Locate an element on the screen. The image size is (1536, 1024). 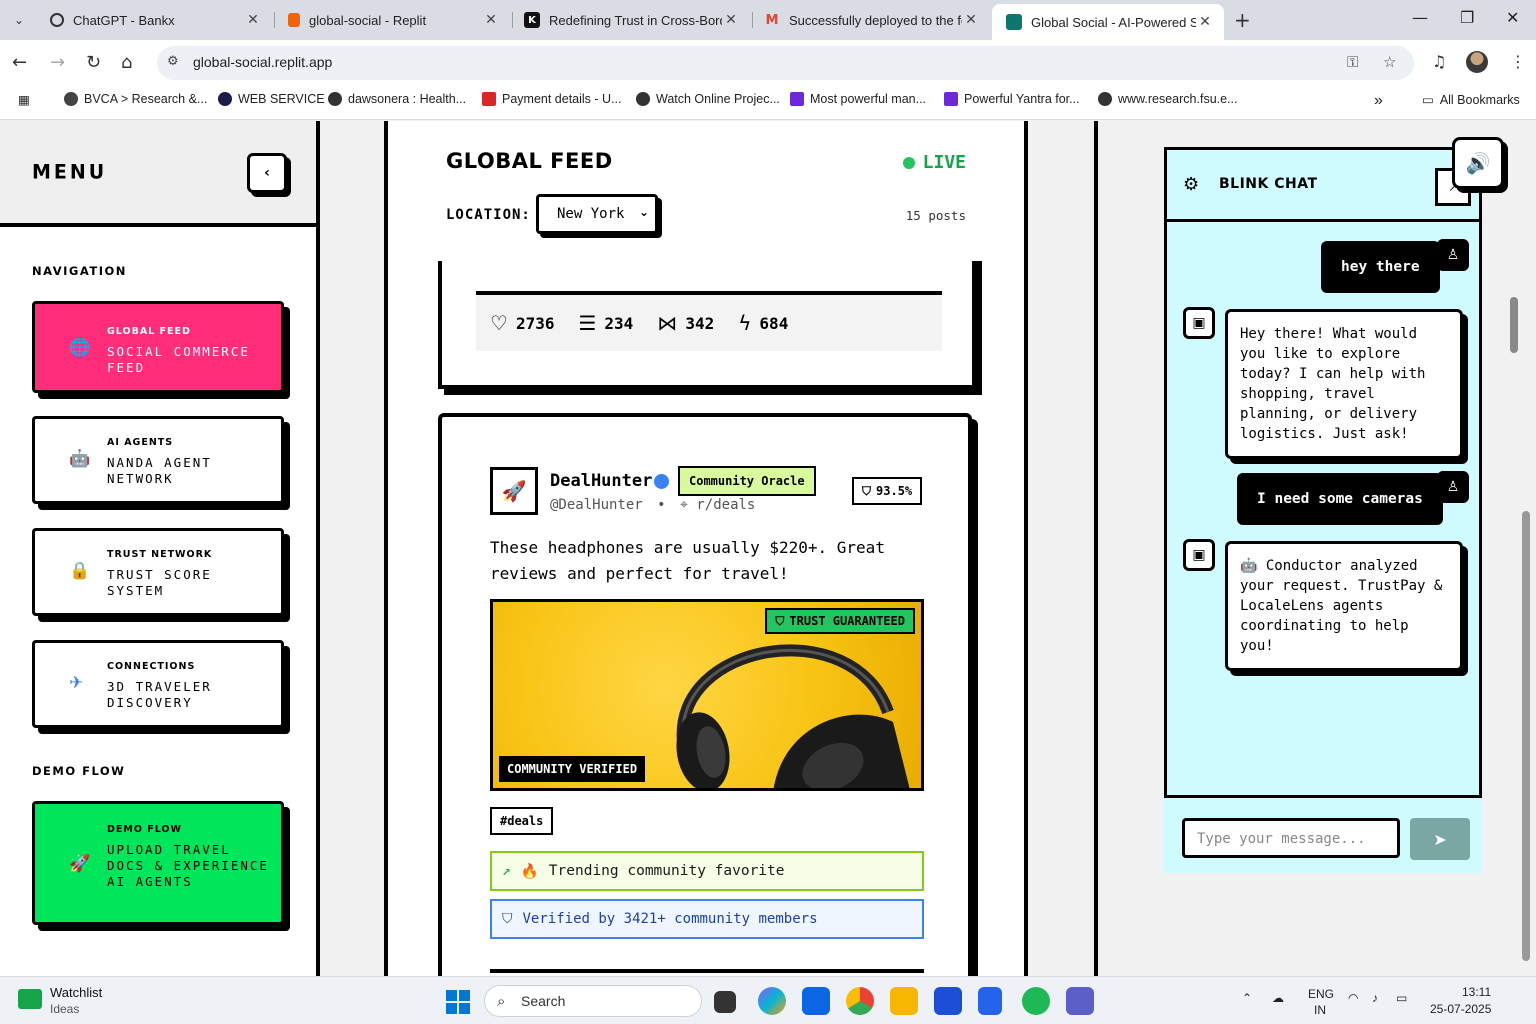
reload-icon: ↻ is located at coordinates (93, 62).